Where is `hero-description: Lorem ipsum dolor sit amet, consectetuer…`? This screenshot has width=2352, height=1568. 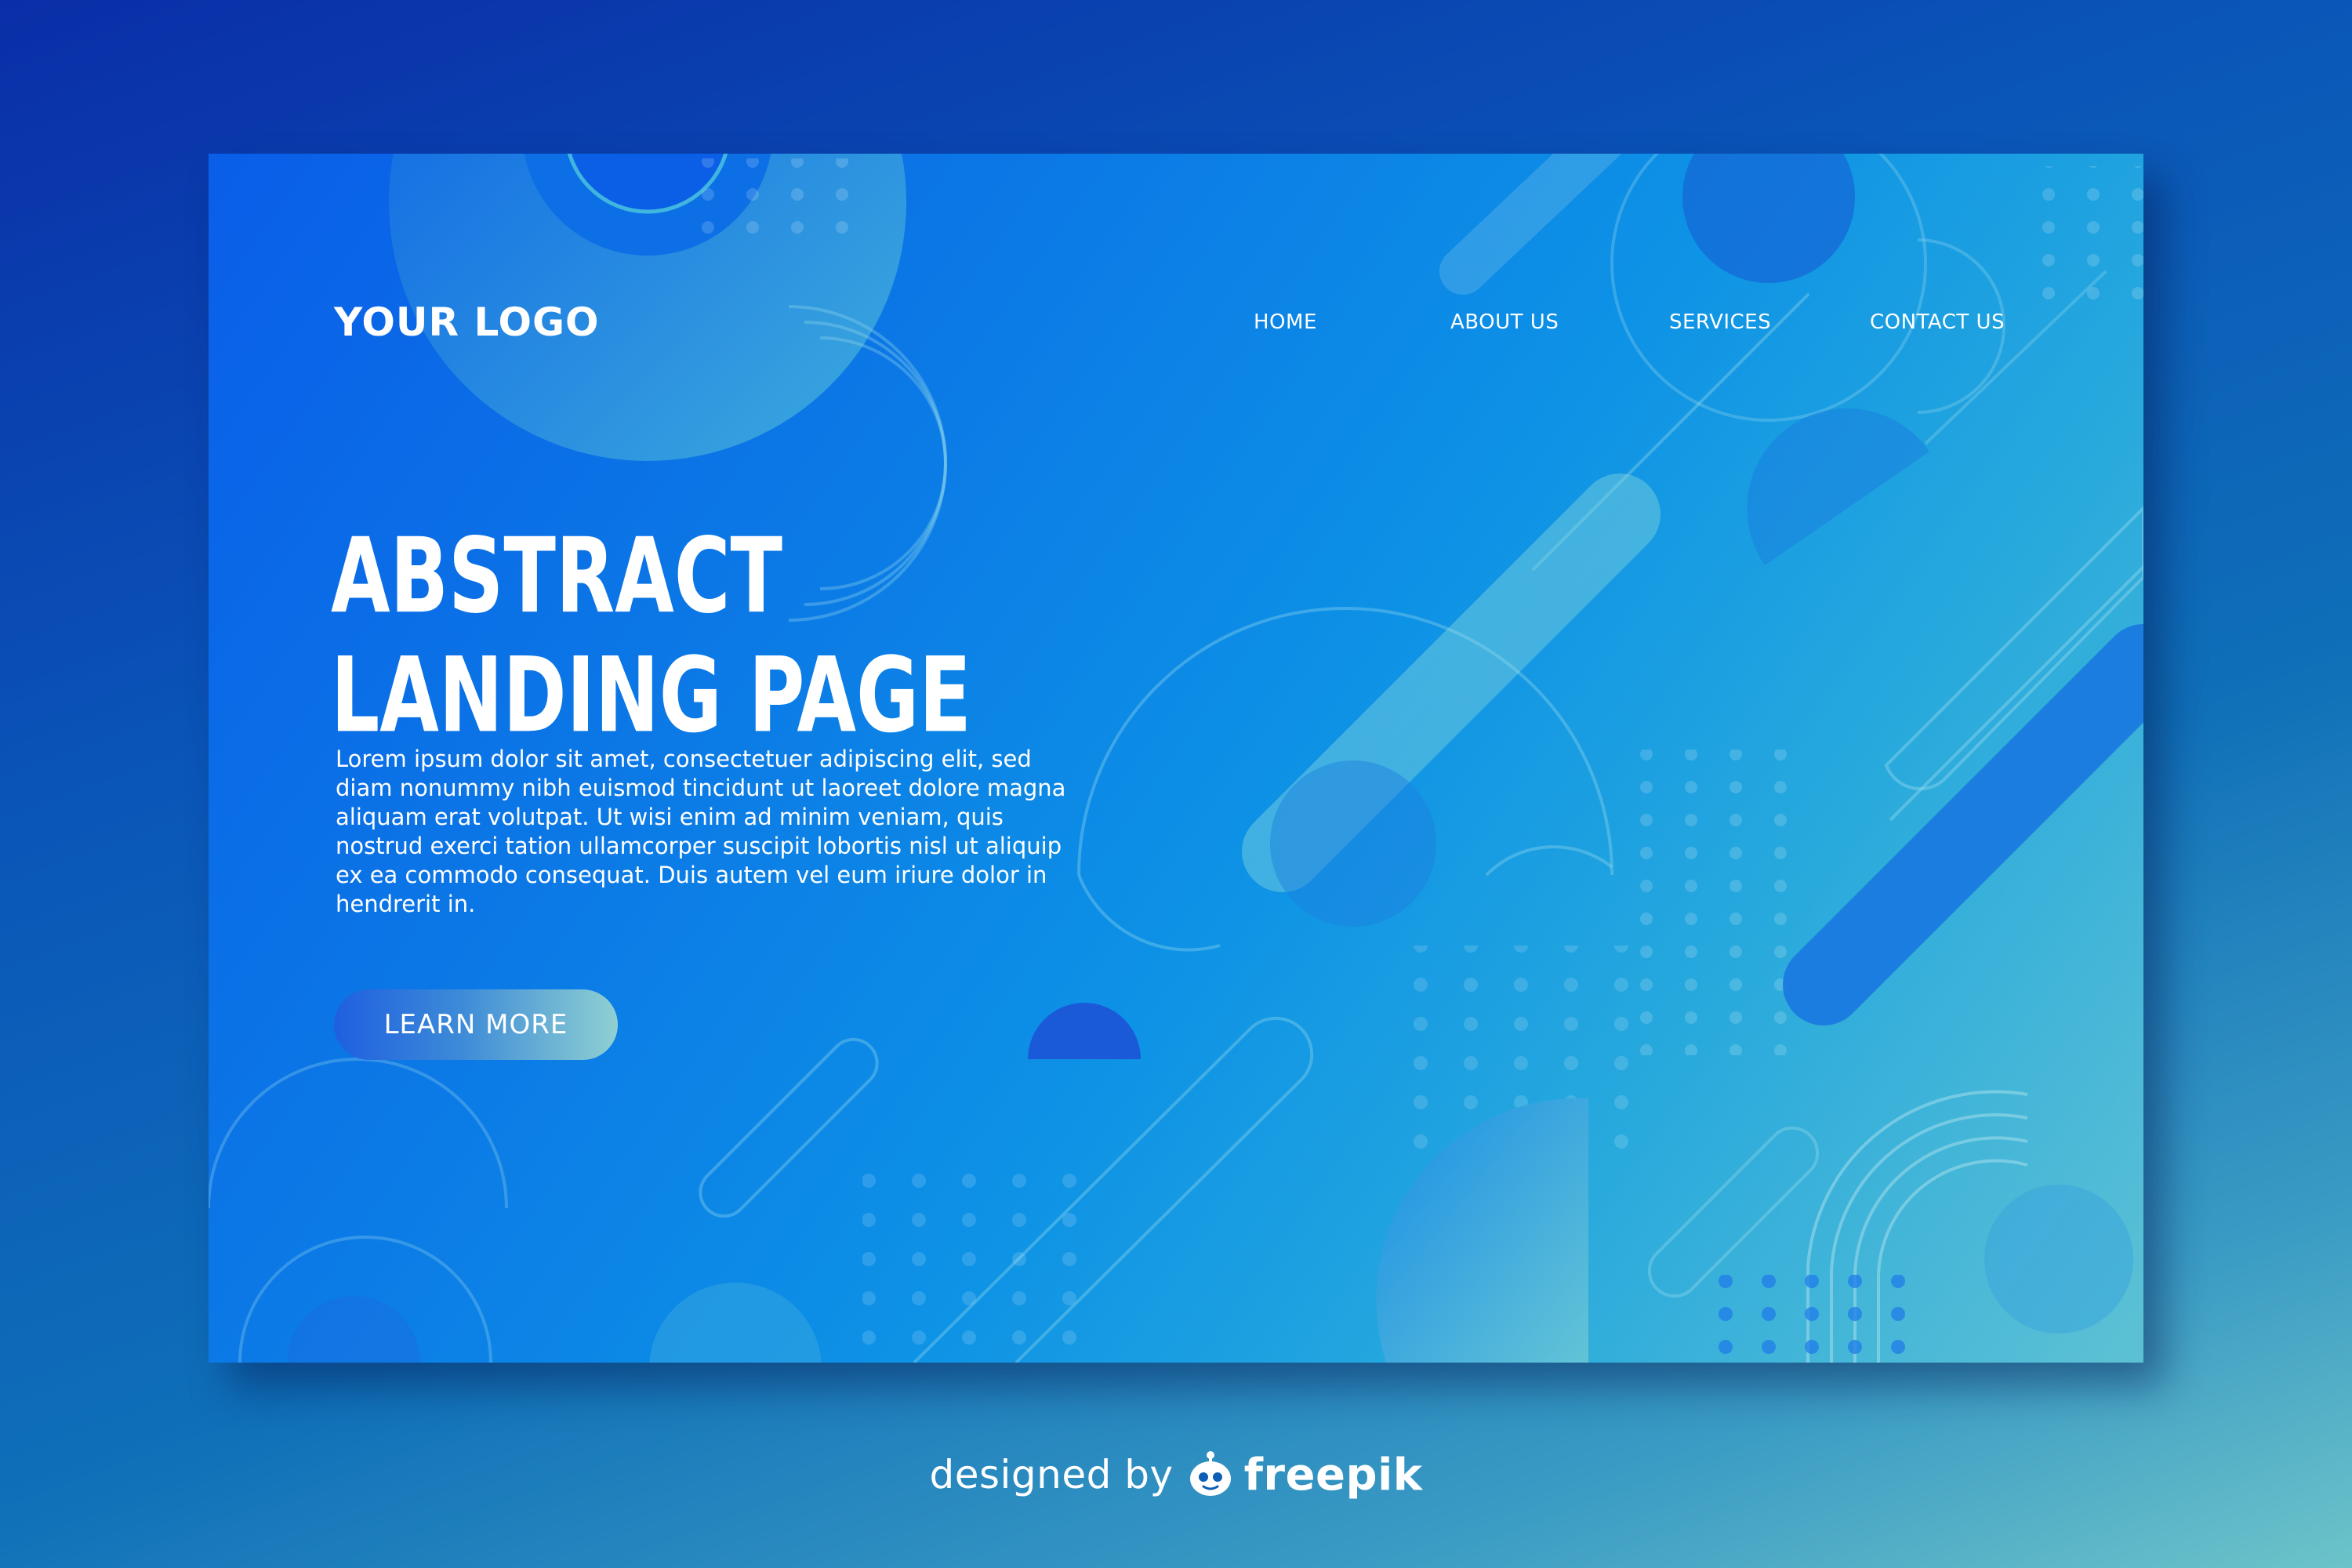 hero-description: Lorem ipsum dolor sit amet, consectetuer… is located at coordinates (701, 832).